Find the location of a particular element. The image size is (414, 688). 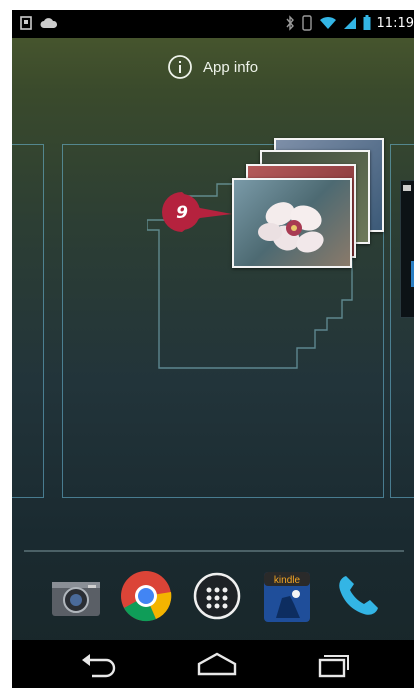

kindle-label: kindle is located at coordinates (287, 580).